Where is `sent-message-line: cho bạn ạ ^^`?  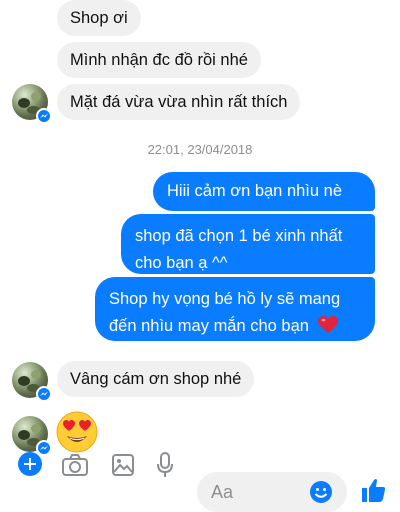 sent-message-line: cho bạn ạ ^^ is located at coordinates (181, 263).